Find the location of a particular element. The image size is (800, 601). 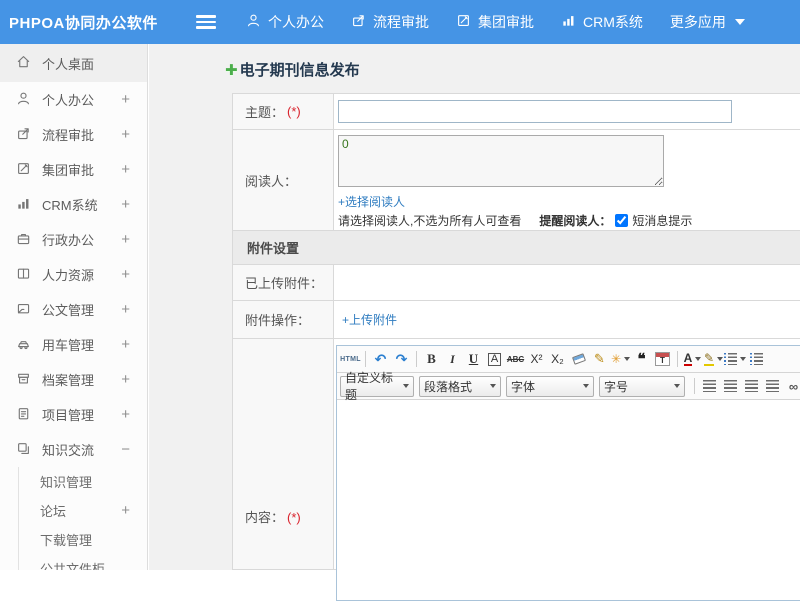

sidebar-subitem-public-file-cabinet: 公共文件柜 is located at coordinates (83, 562).